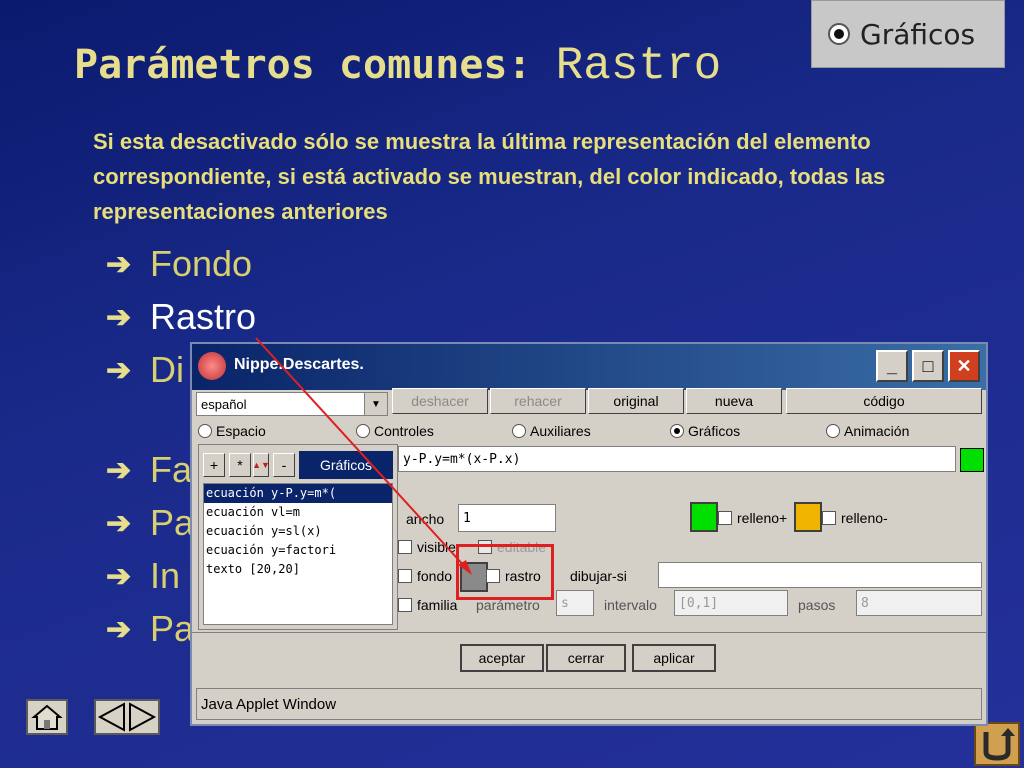 This screenshot has height=768, width=1024. What do you see at coordinates (538, 401) in the screenshot?
I see `rehacer-button: rehacer` at bounding box center [538, 401].